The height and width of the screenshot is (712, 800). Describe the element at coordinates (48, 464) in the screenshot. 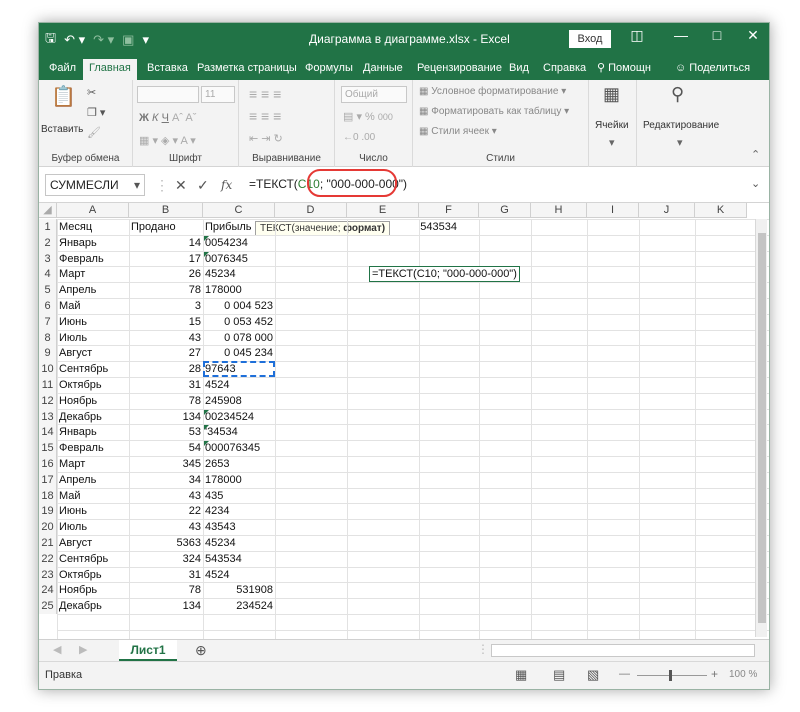

I see `row-header: 16` at that location.